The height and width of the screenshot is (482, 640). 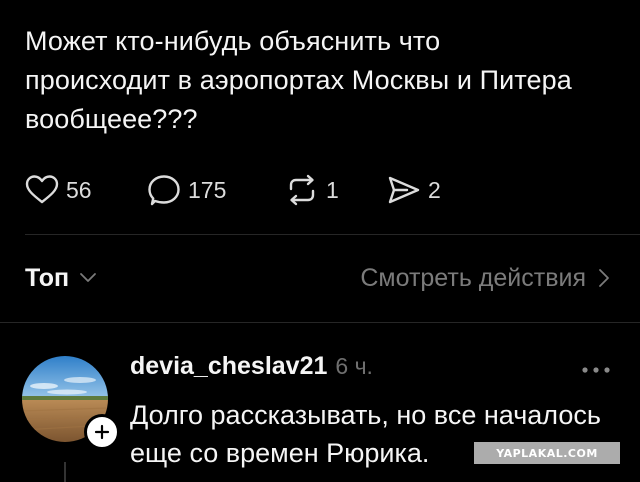 What do you see at coordinates (354, 366) in the screenshot?
I see `comment-timestamp: 6 ч.` at bounding box center [354, 366].